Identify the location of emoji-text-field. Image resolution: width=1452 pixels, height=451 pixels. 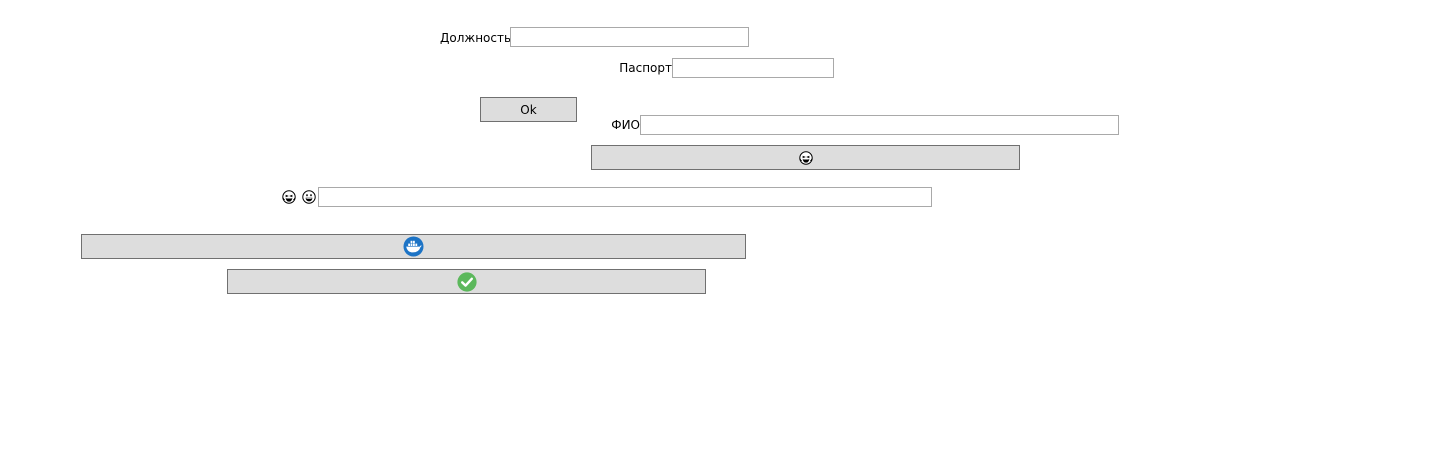
(625, 197).